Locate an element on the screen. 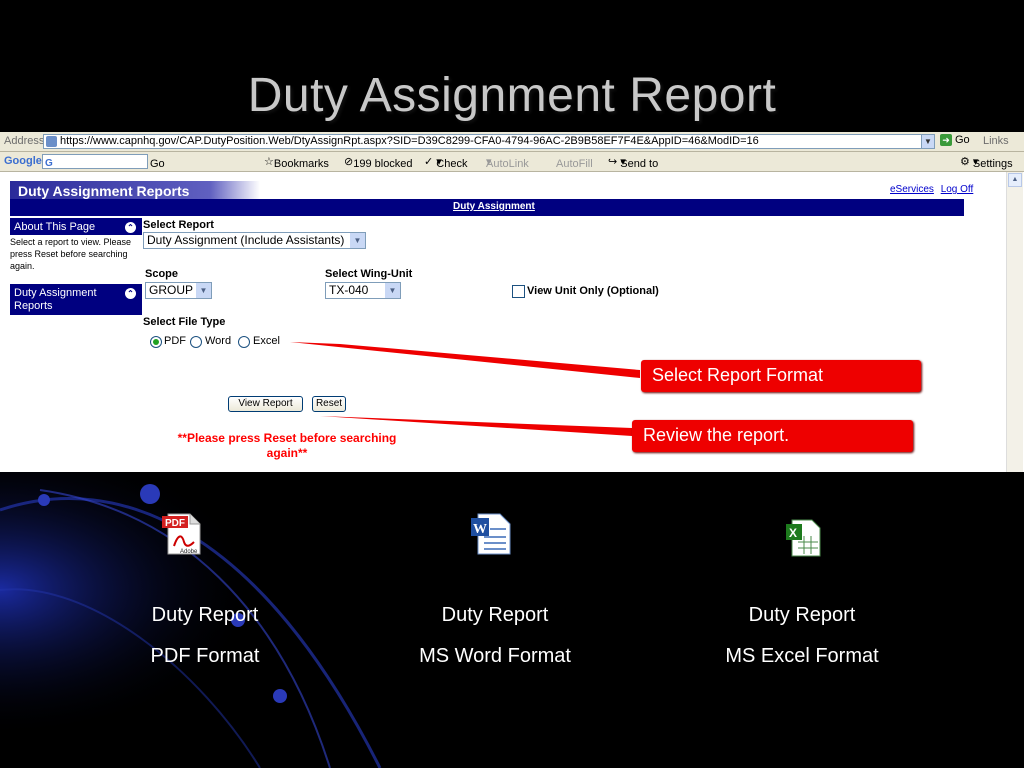  page-icon is located at coordinates (51, 141).